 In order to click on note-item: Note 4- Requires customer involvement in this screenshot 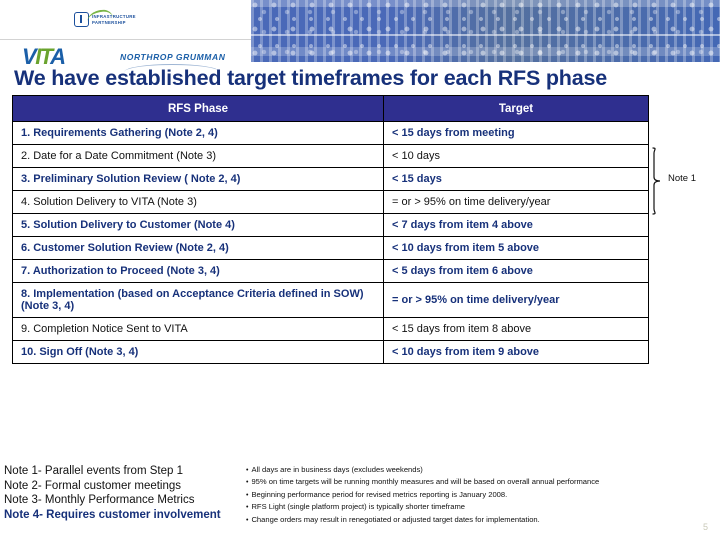, I will do `click(112, 514)`.